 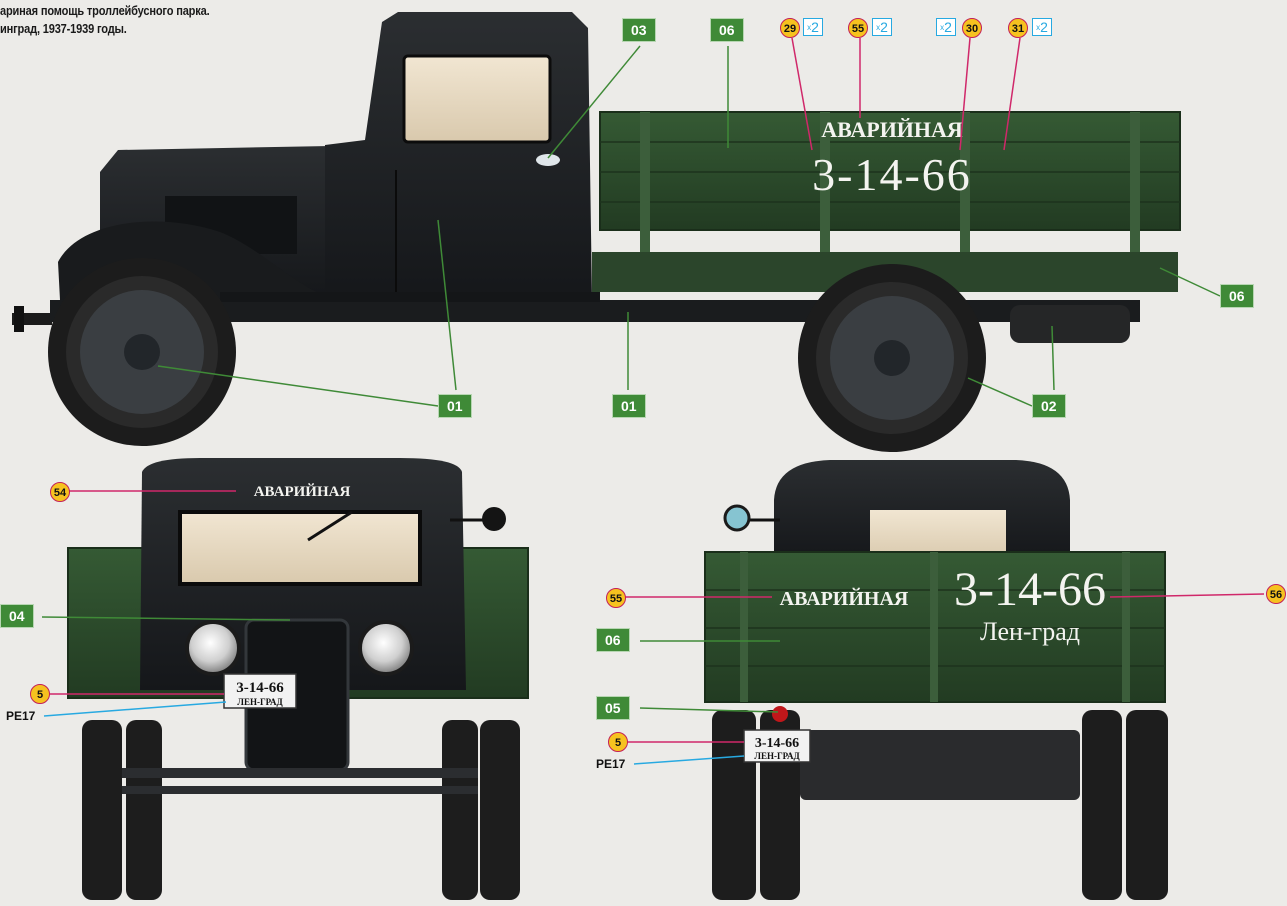 I want to click on left-headlamp, so click(x=213, y=648).